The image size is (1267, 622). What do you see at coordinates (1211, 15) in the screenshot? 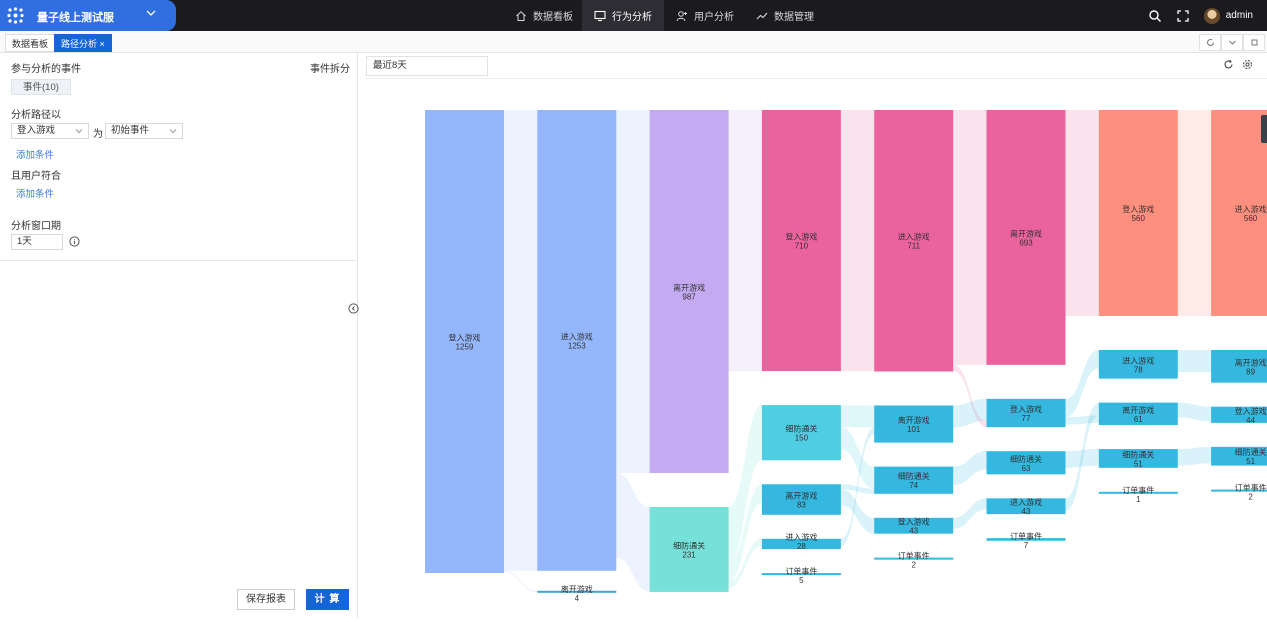
I see `avatar` at bounding box center [1211, 15].